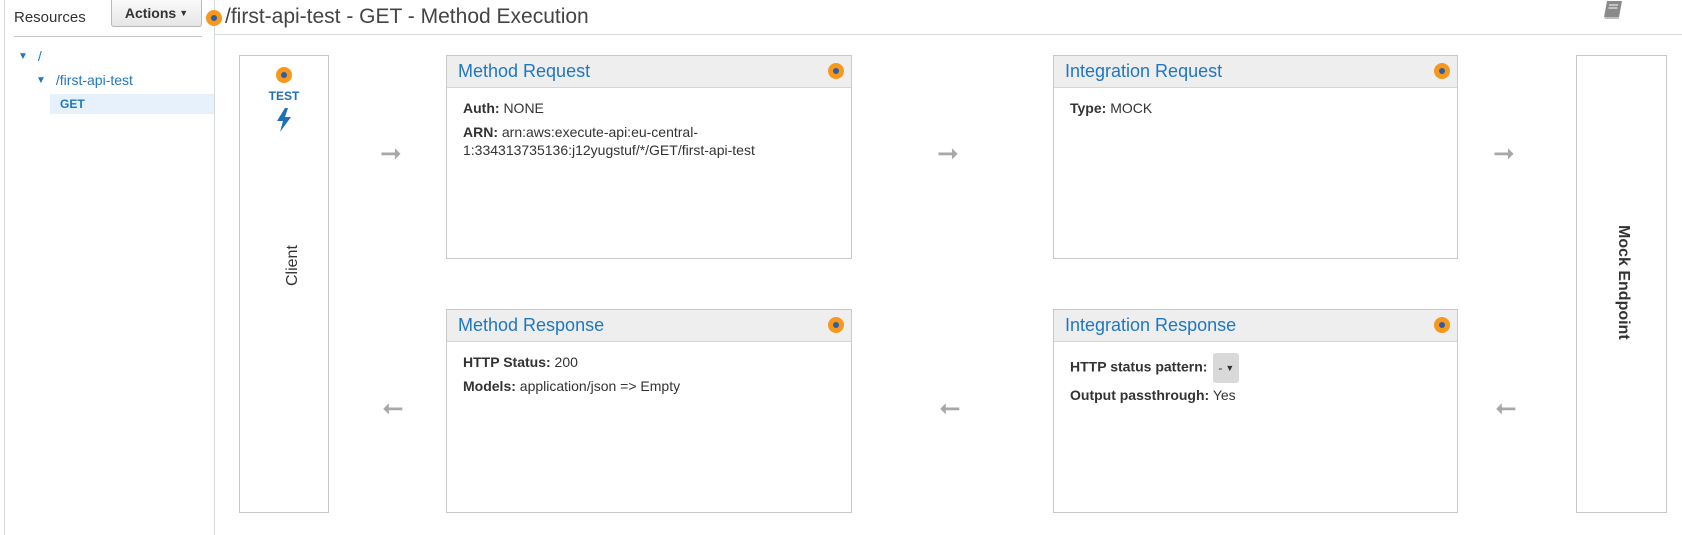 Image resolution: width=1682 pixels, height=535 pixels. Describe the element at coordinates (1255, 72) in the screenshot. I see `integration-request-header: Integration Request` at that location.